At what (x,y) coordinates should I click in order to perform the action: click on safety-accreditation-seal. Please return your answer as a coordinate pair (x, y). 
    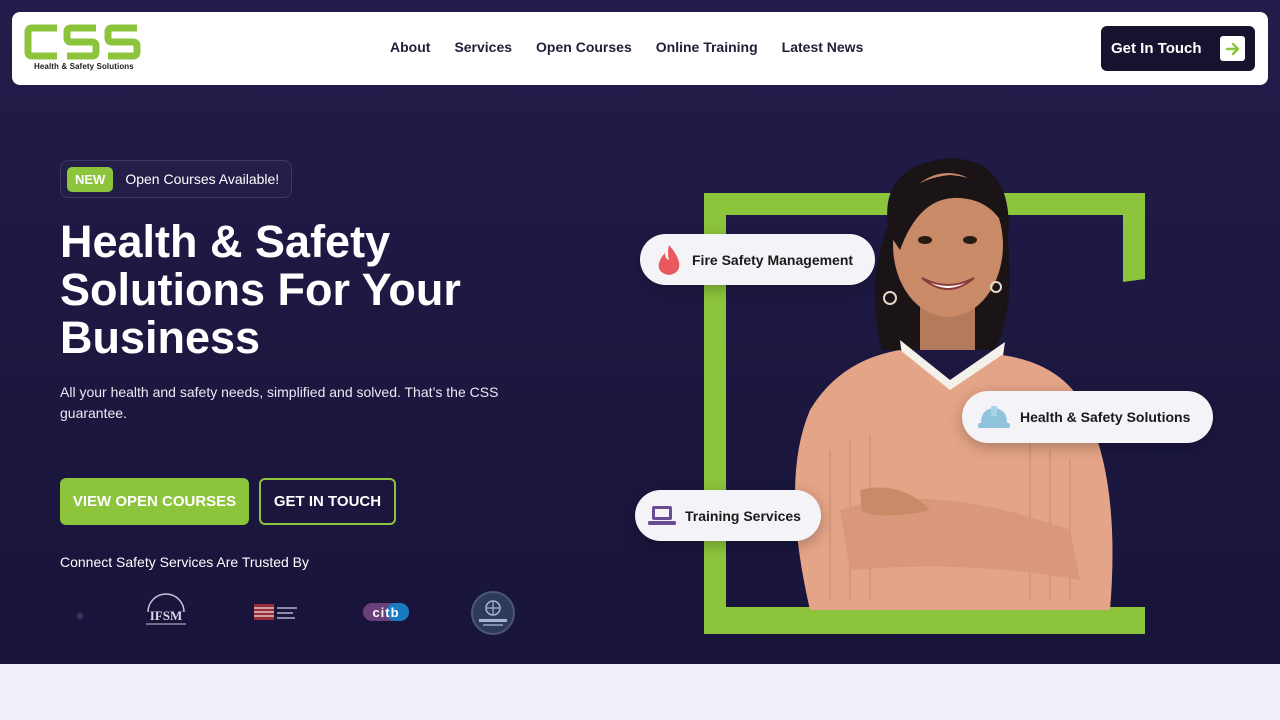
    Looking at the image, I should click on (493, 613).